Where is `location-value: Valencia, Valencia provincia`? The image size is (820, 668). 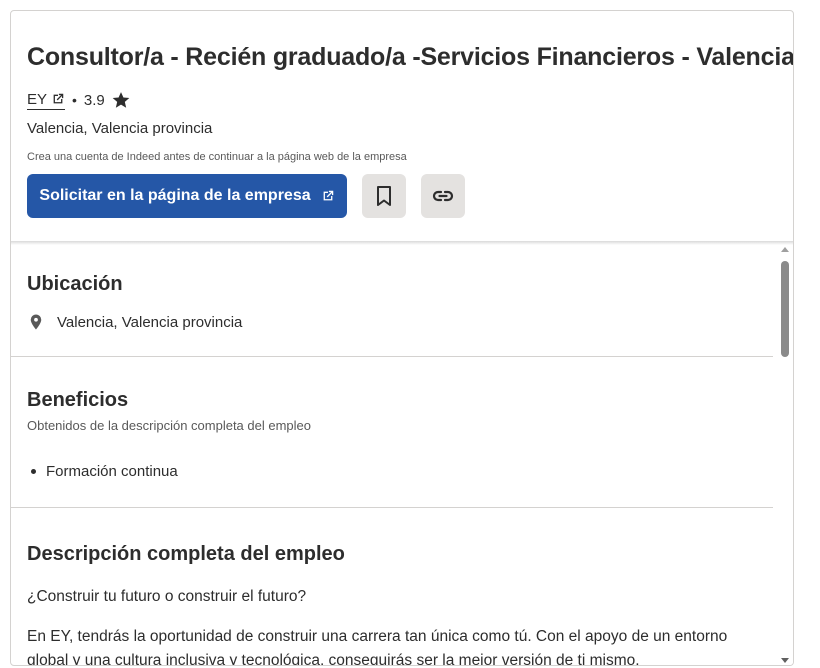
location-value: Valencia, Valencia provincia is located at coordinates (150, 322).